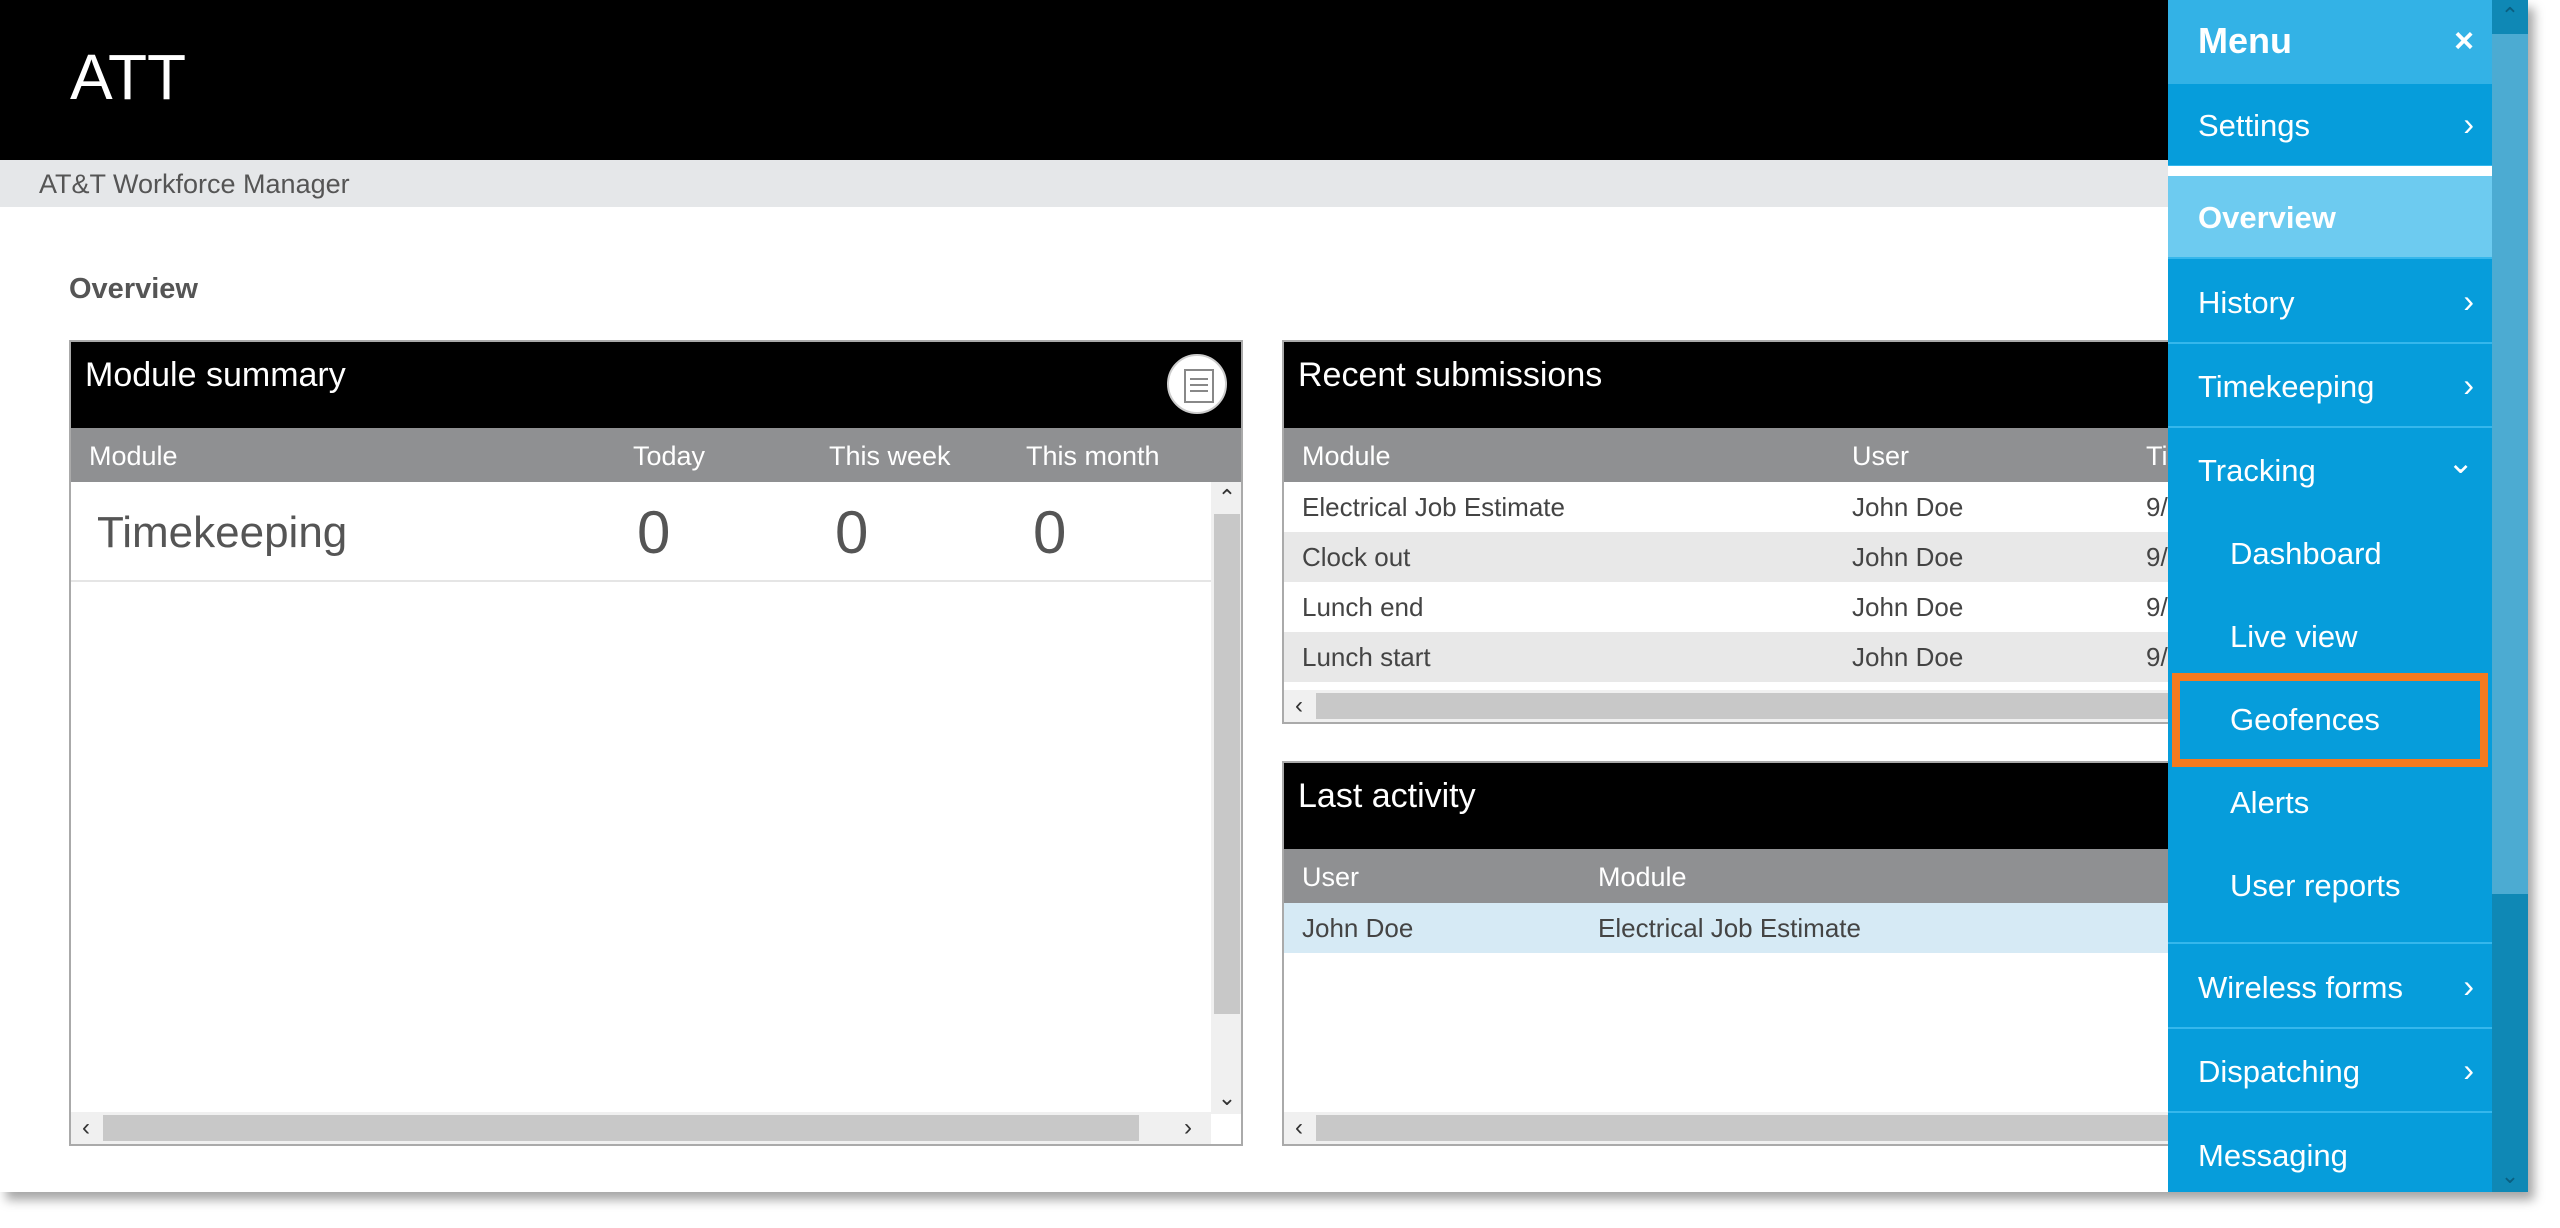 The image size is (2560, 1228). Describe the element at coordinates (133, 289) in the screenshot. I see `page-title: Overview` at that location.